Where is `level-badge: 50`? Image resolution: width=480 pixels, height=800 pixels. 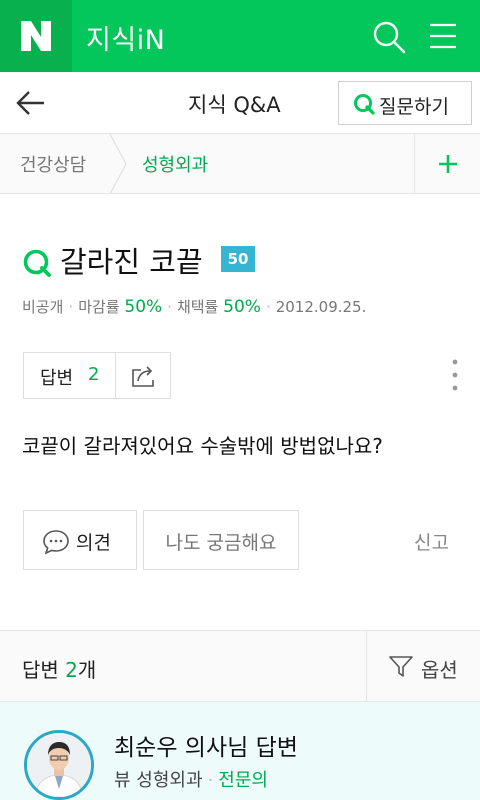
level-badge: 50 is located at coordinates (238, 259).